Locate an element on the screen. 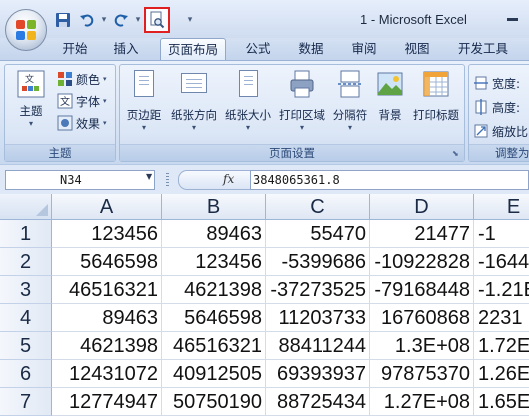  print-preview-icon is located at coordinates (157, 20).